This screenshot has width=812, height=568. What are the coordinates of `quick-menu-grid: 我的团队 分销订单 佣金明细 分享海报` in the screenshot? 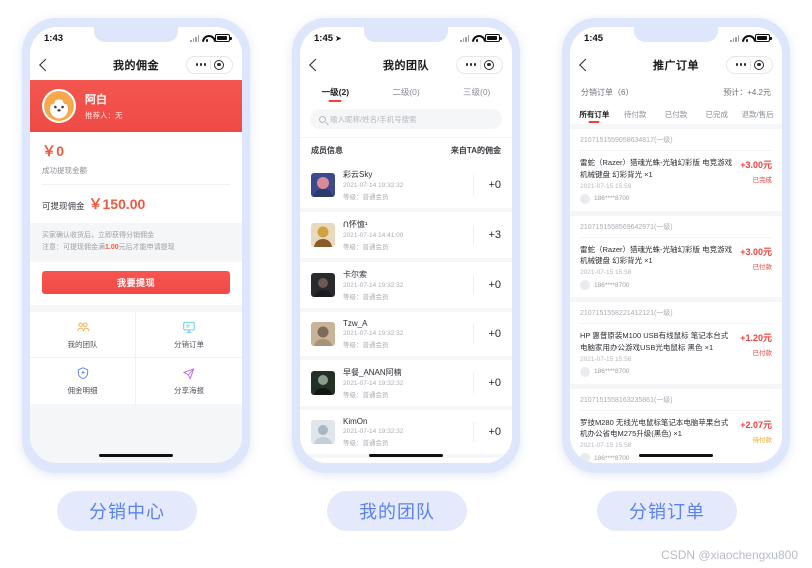 It's located at (136, 358).